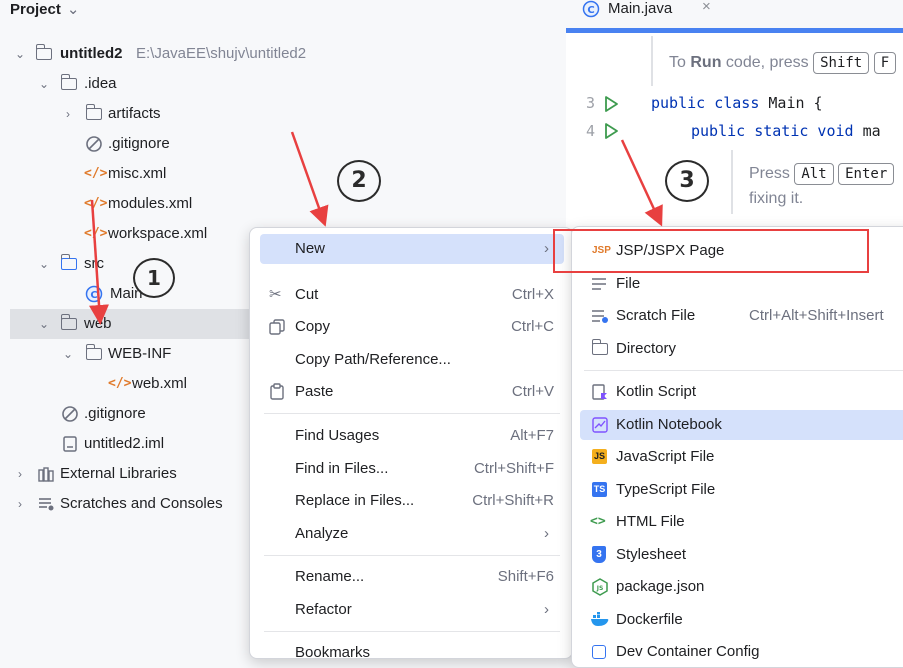 This screenshot has height=668, width=903. What do you see at coordinates (94, 144) in the screenshot?
I see `ignore-file-icon` at bounding box center [94, 144].